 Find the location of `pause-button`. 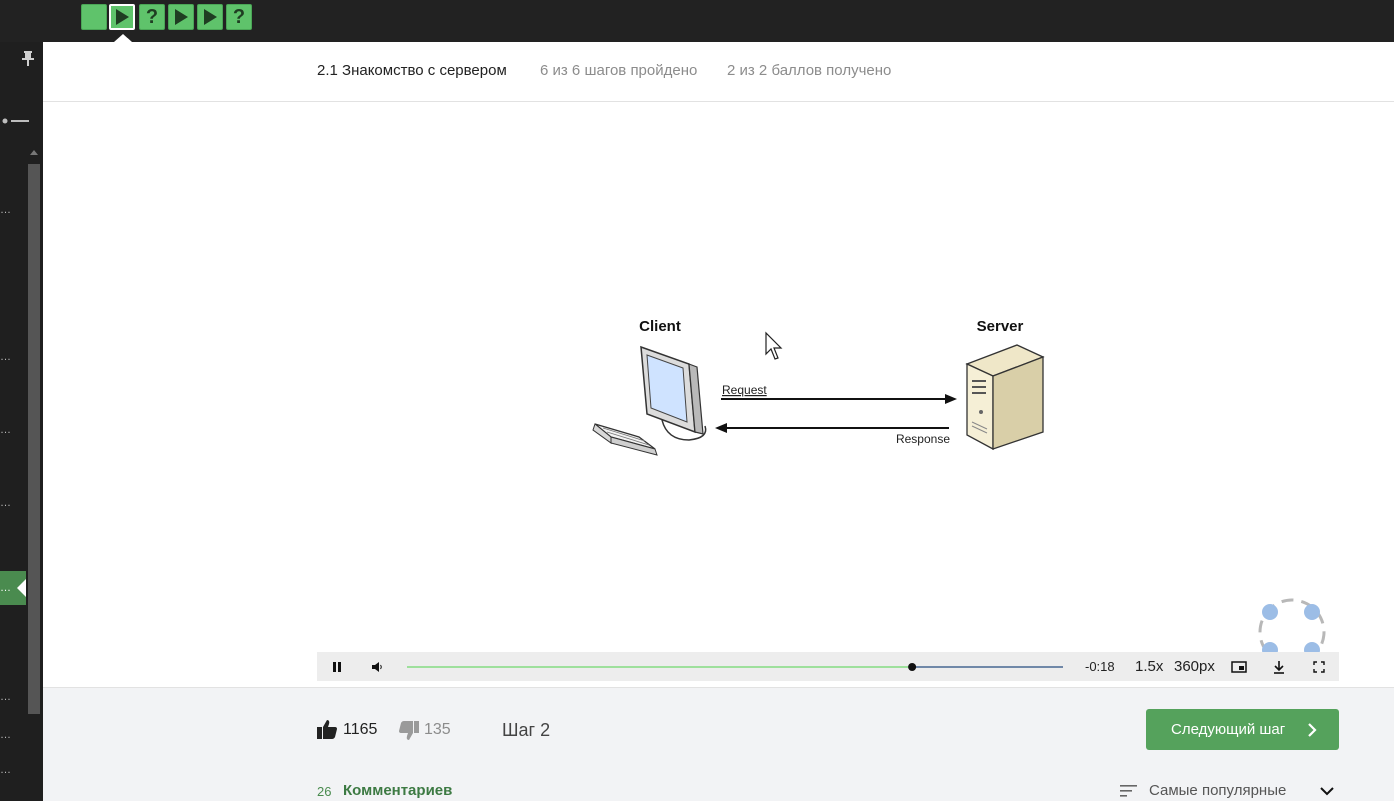

pause-button is located at coordinates (337, 666).